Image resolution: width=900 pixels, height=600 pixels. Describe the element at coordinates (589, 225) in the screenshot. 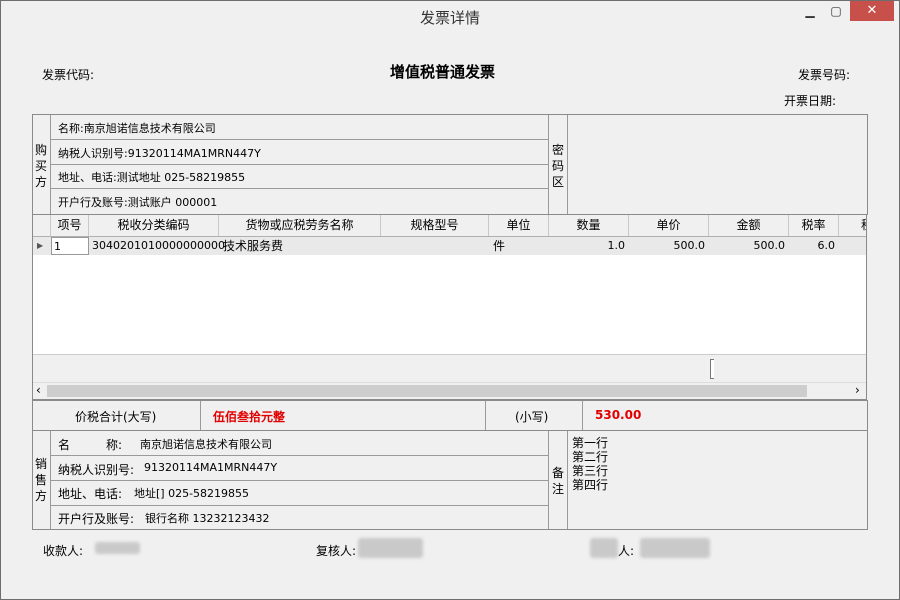

I see `column-header: 数量` at that location.